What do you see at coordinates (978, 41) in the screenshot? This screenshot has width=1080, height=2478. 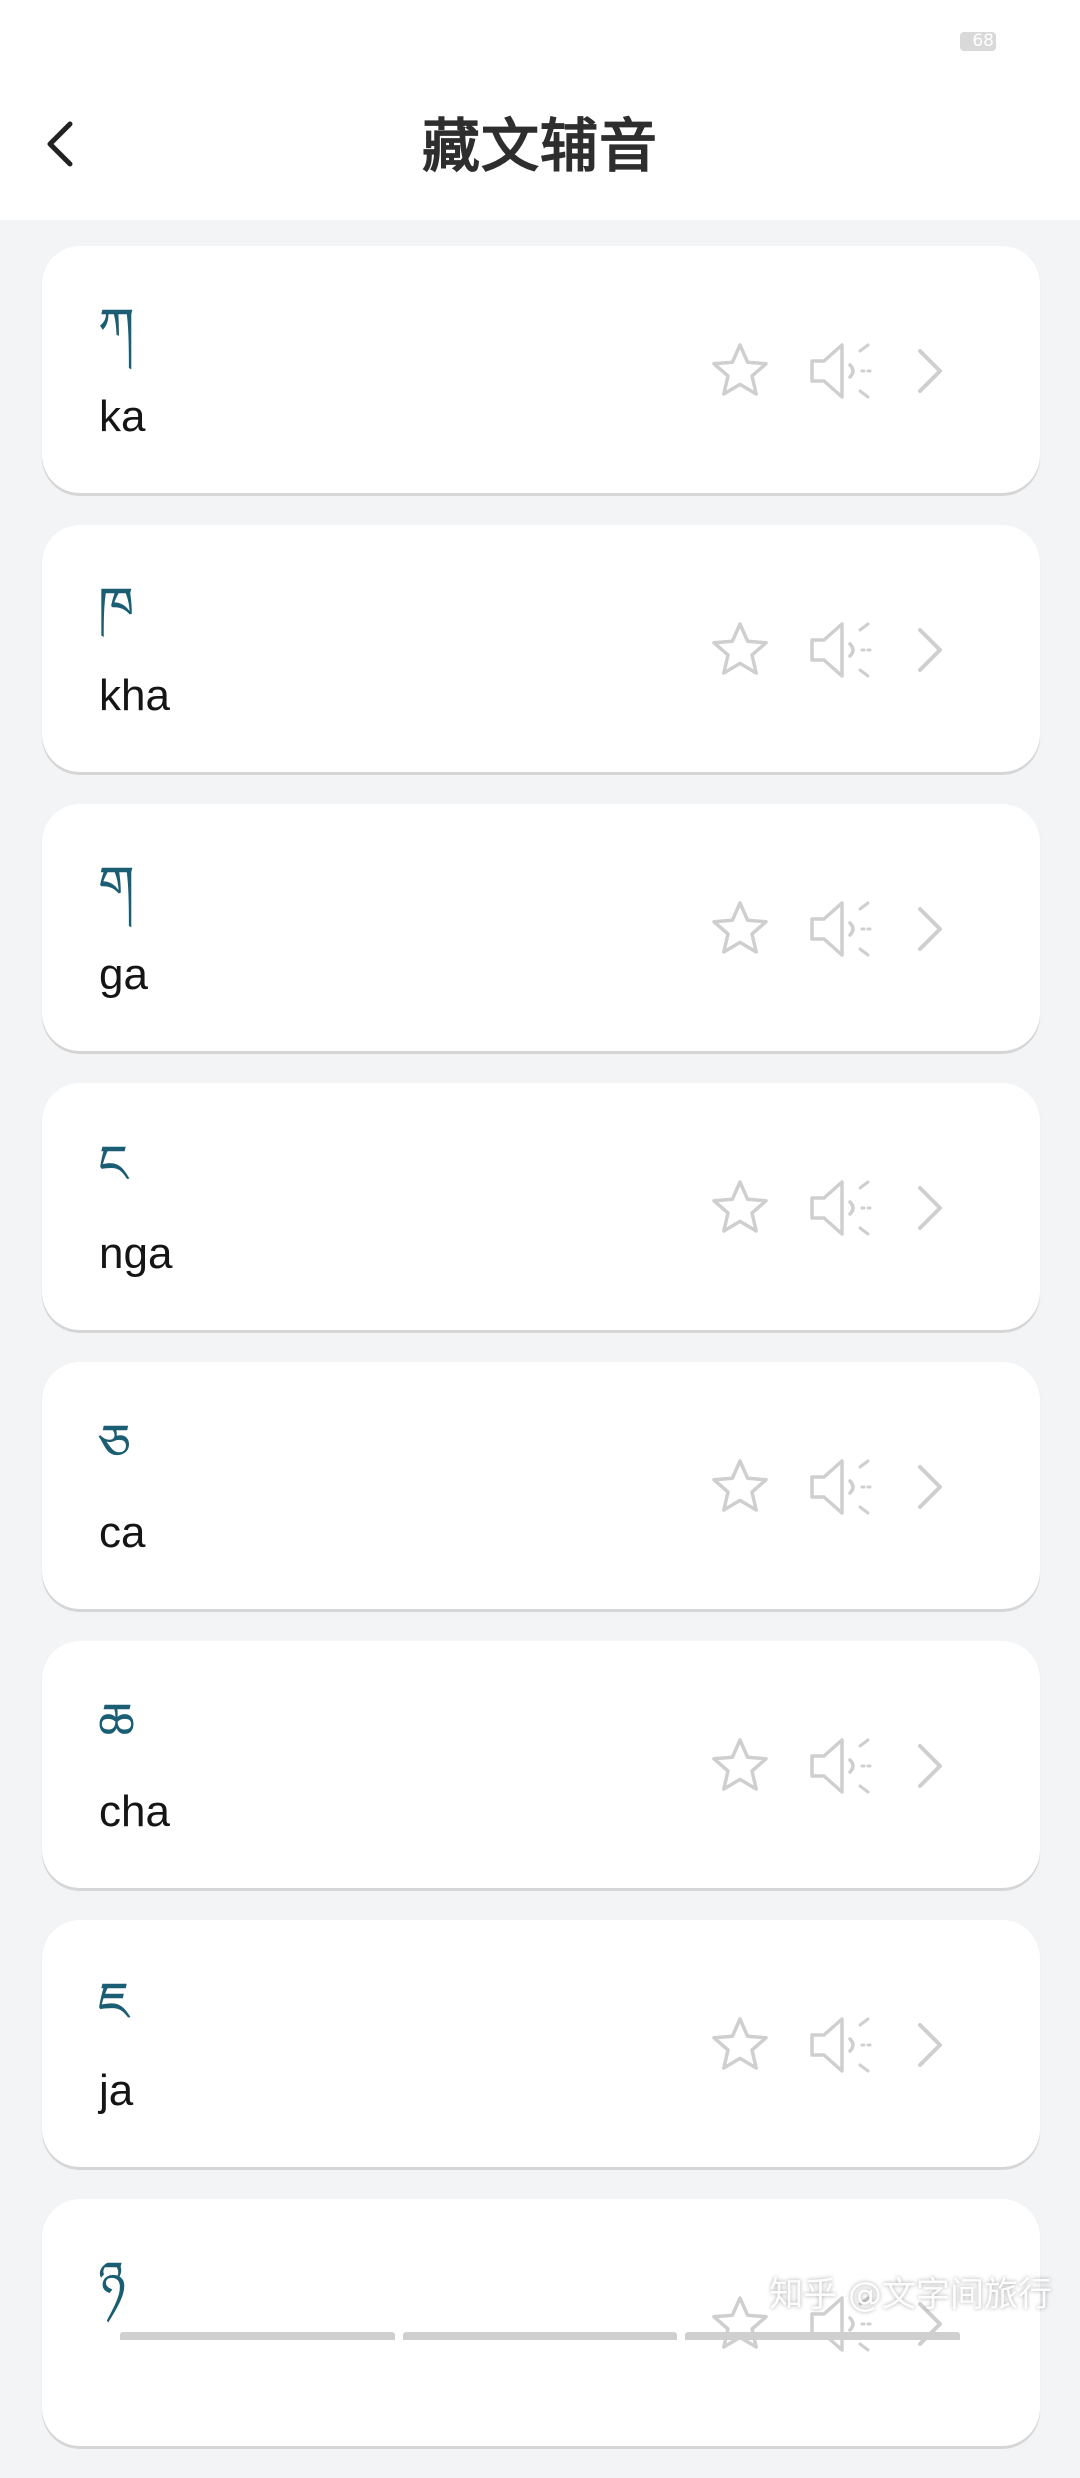 I see `battery-indicator: 68` at bounding box center [978, 41].